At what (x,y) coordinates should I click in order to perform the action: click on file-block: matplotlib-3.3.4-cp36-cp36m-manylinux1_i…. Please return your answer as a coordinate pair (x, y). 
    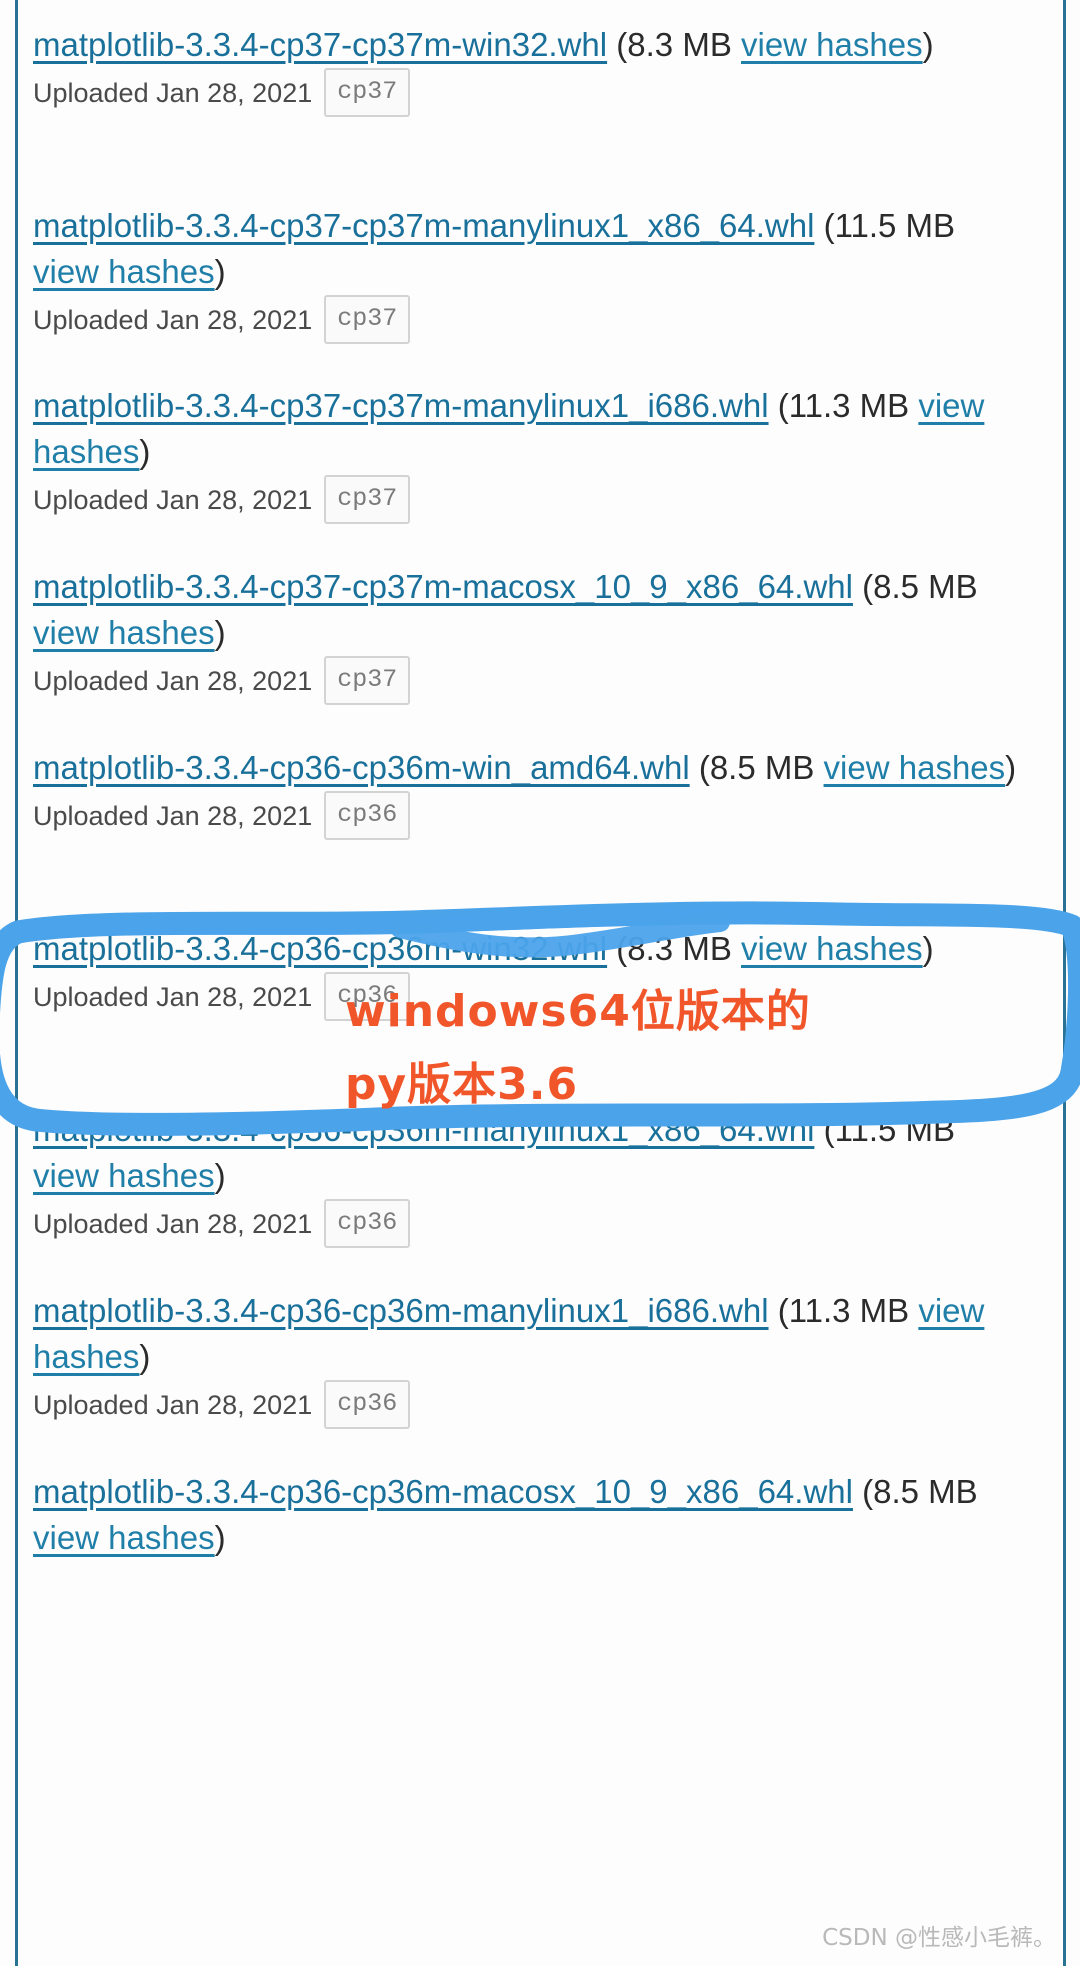
    Looking at the image, I should click on (530, 1358).